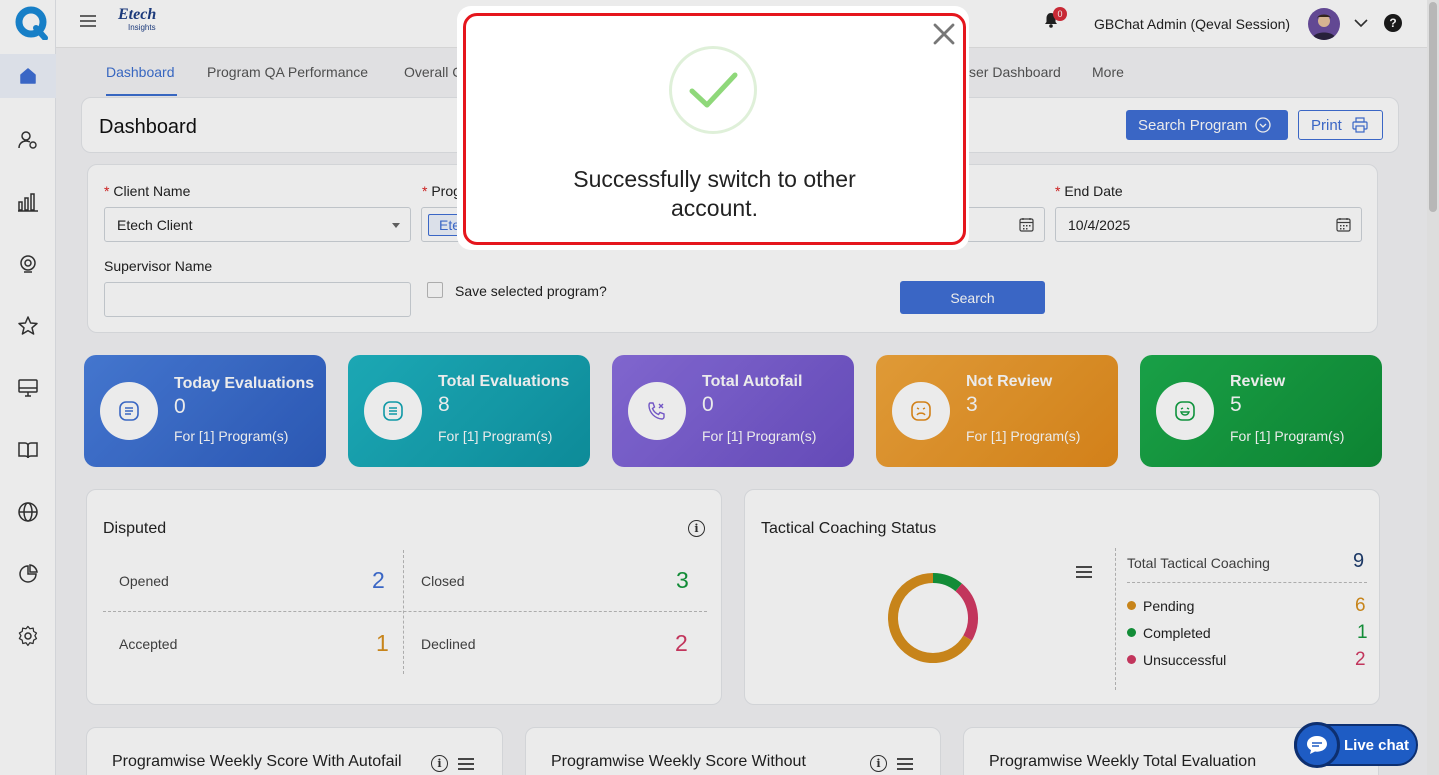  I want to click on live-chat-label: Live chat, so click(1377, 745).